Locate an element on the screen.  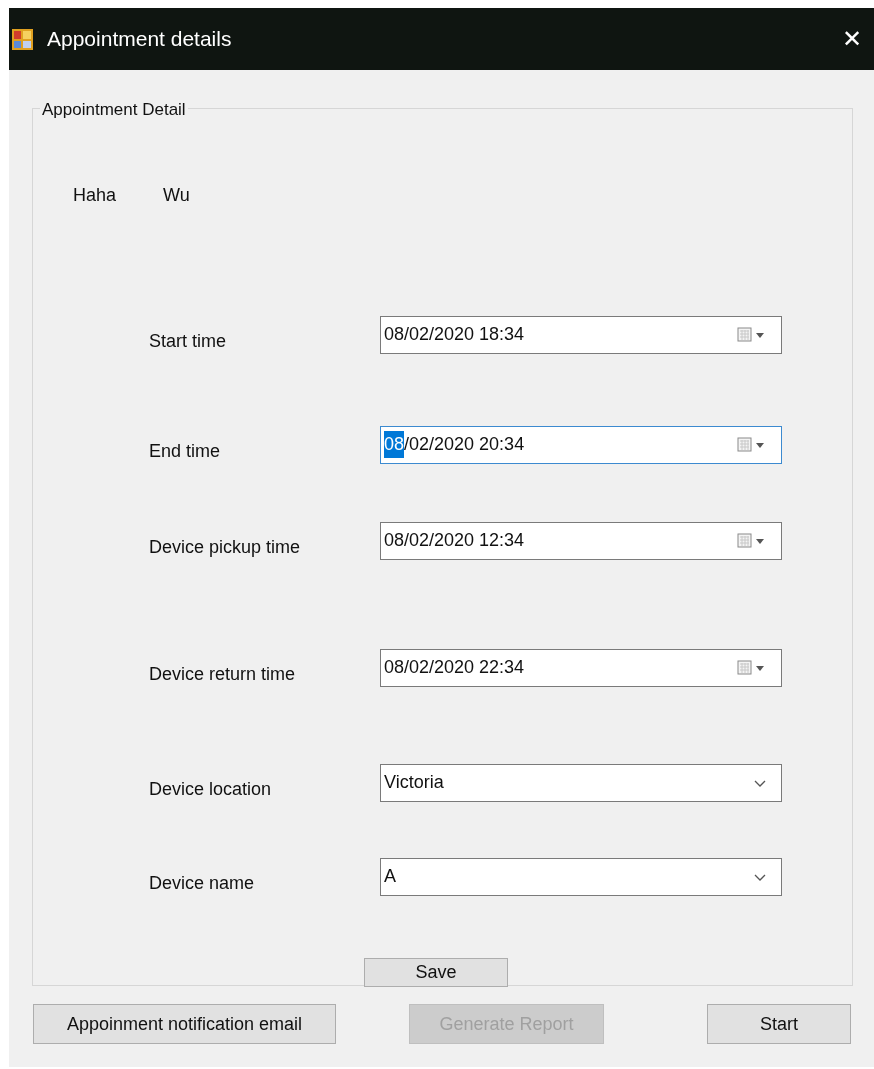
date-time-field: 08/02/2020 12:34 is located at coordinates (581, 540).